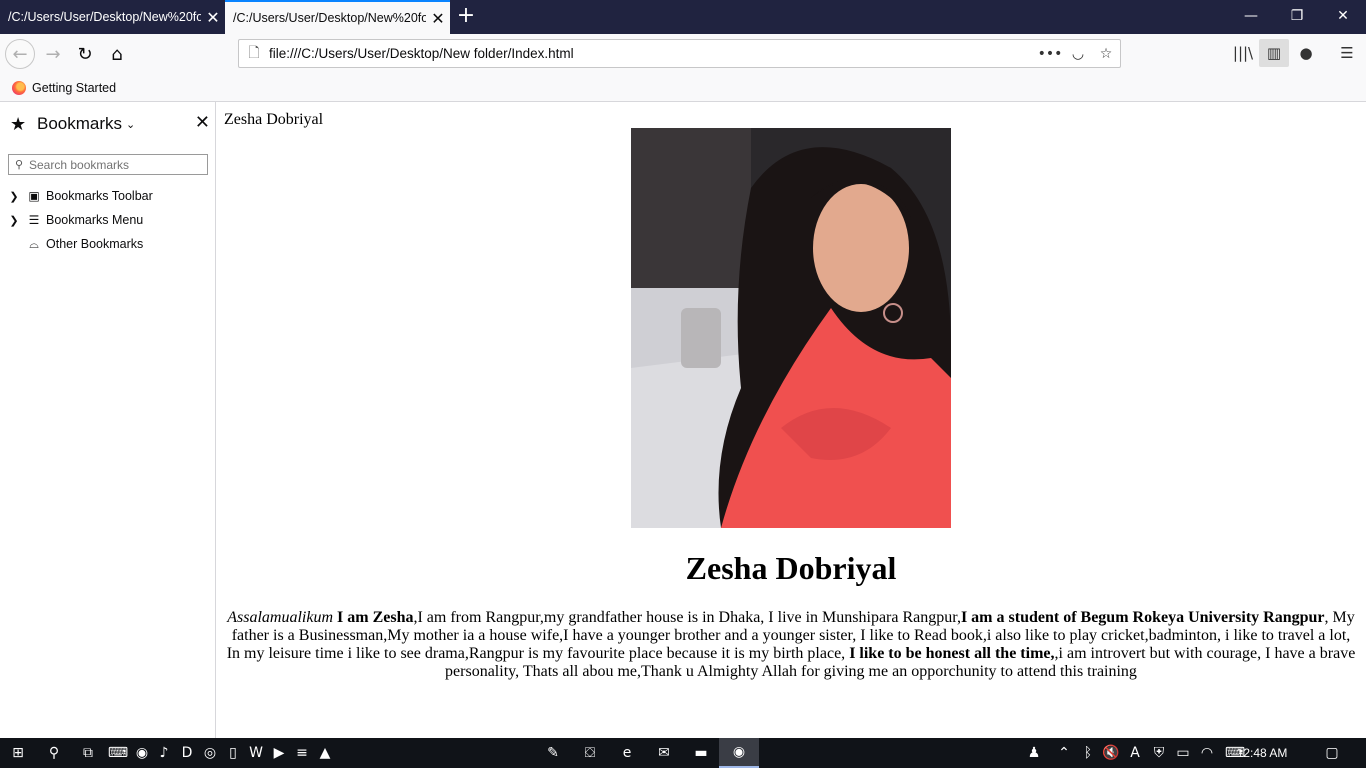 The width and height of the screenshot is (1366, 768). Describe the element at coordinates (85, 54) in the screenshot. I see `reload-button: ↻` at that location.